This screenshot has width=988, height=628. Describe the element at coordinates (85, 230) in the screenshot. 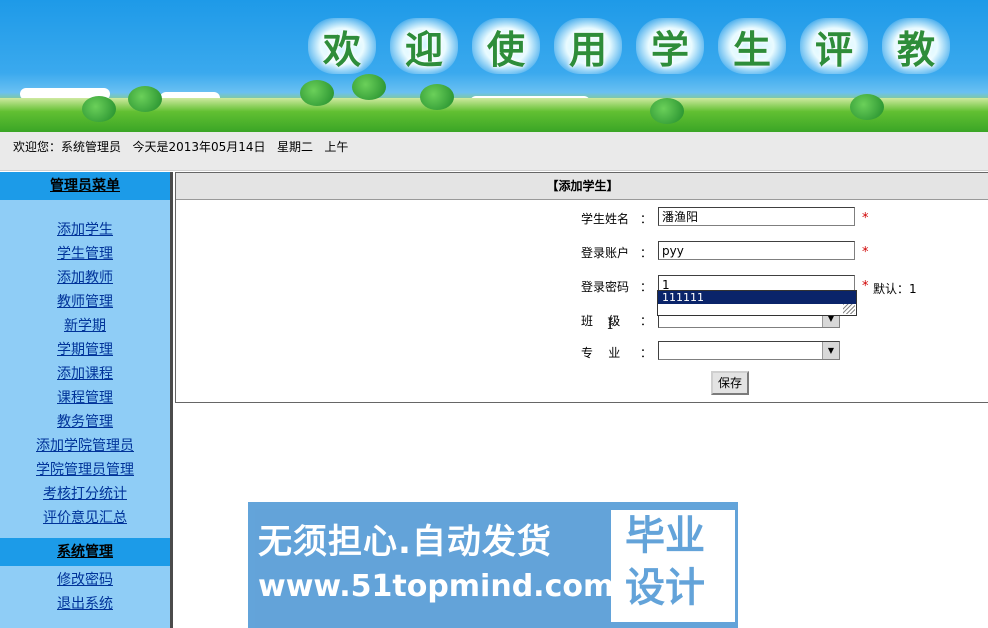

I see `sidebar-item-add-student: 添加学生` at that location.